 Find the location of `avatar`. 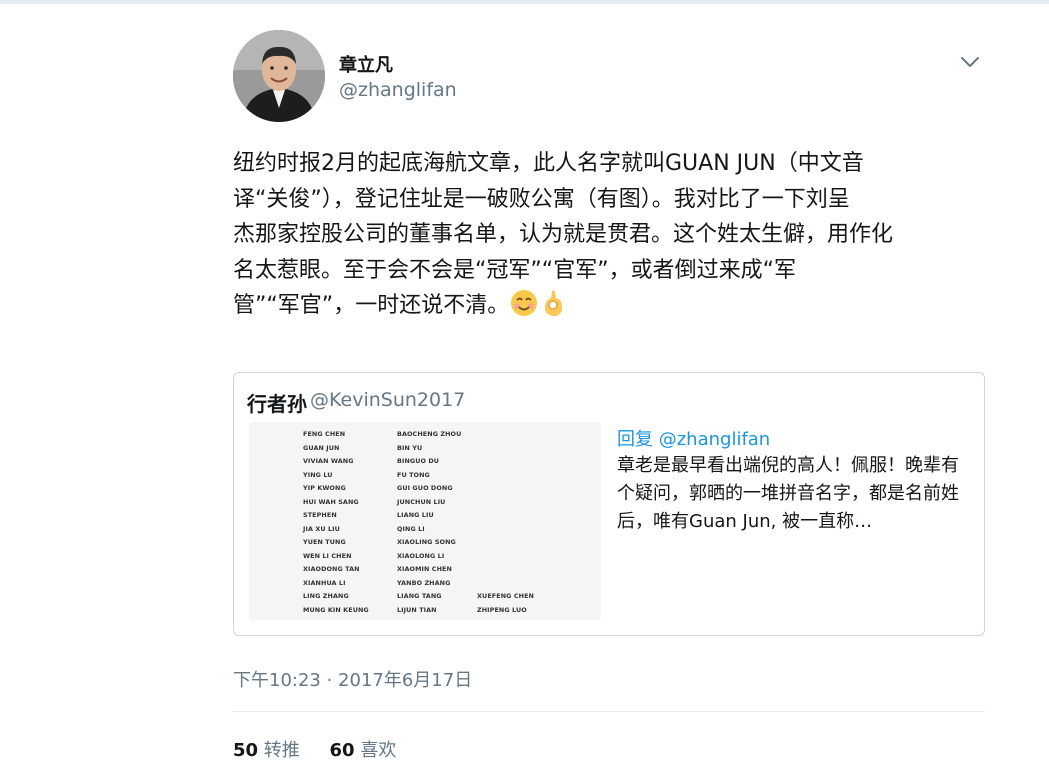

avatar is located at coordinates (279, 76).